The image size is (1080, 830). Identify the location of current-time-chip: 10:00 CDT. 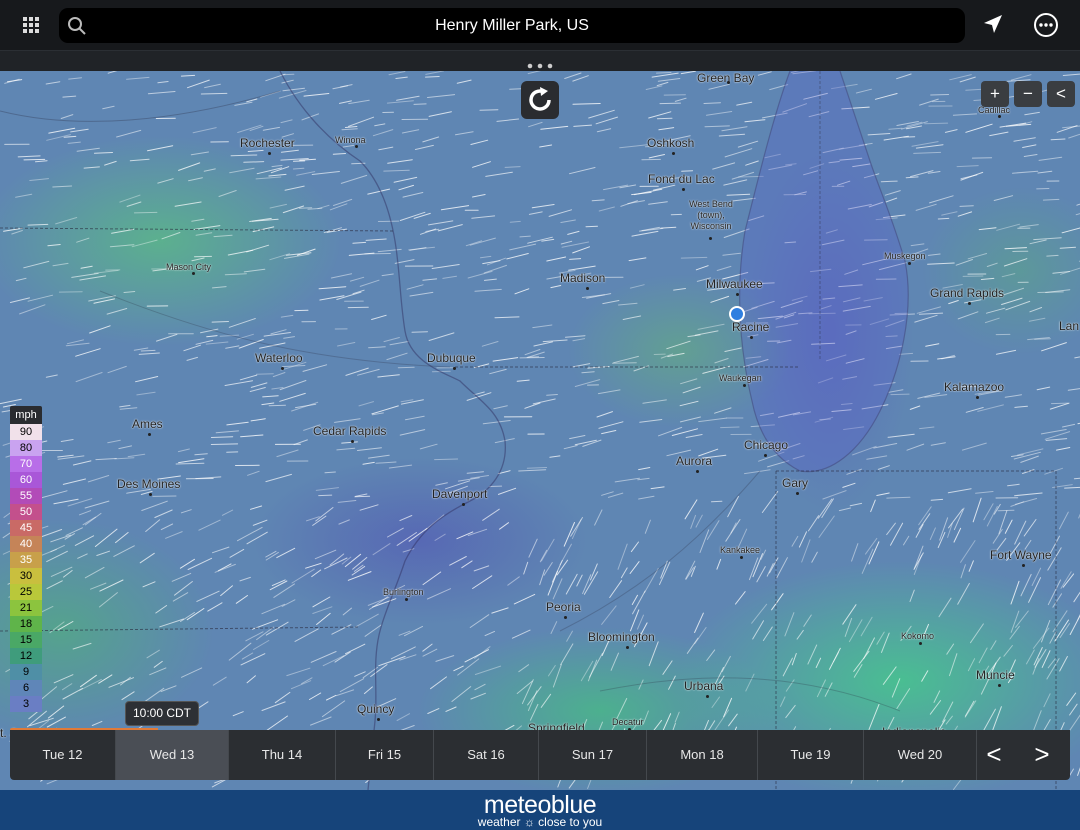
(162, 713).